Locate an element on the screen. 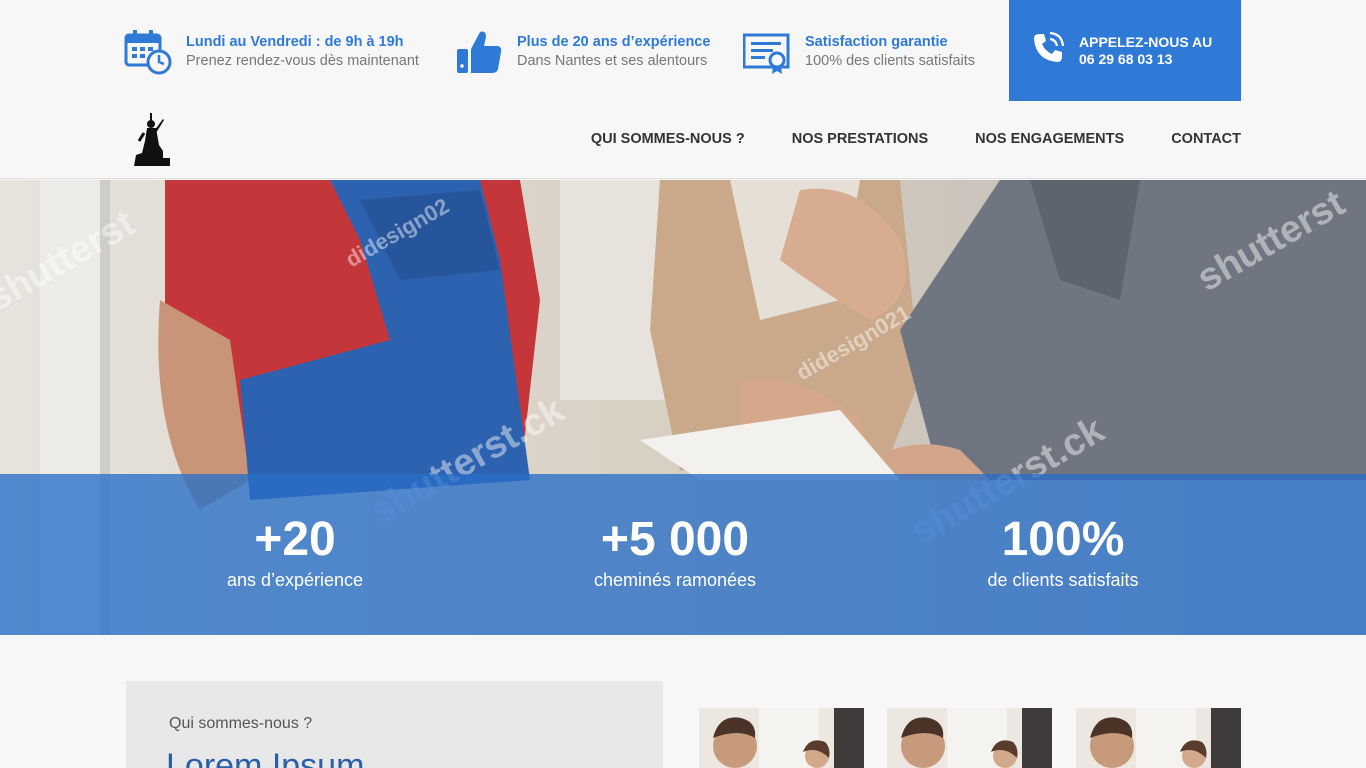 The width and height of the screenshot is (1366, 768). stat-chimneys: +5 000 cheminés ramonées is located at coordinates (675, 553).